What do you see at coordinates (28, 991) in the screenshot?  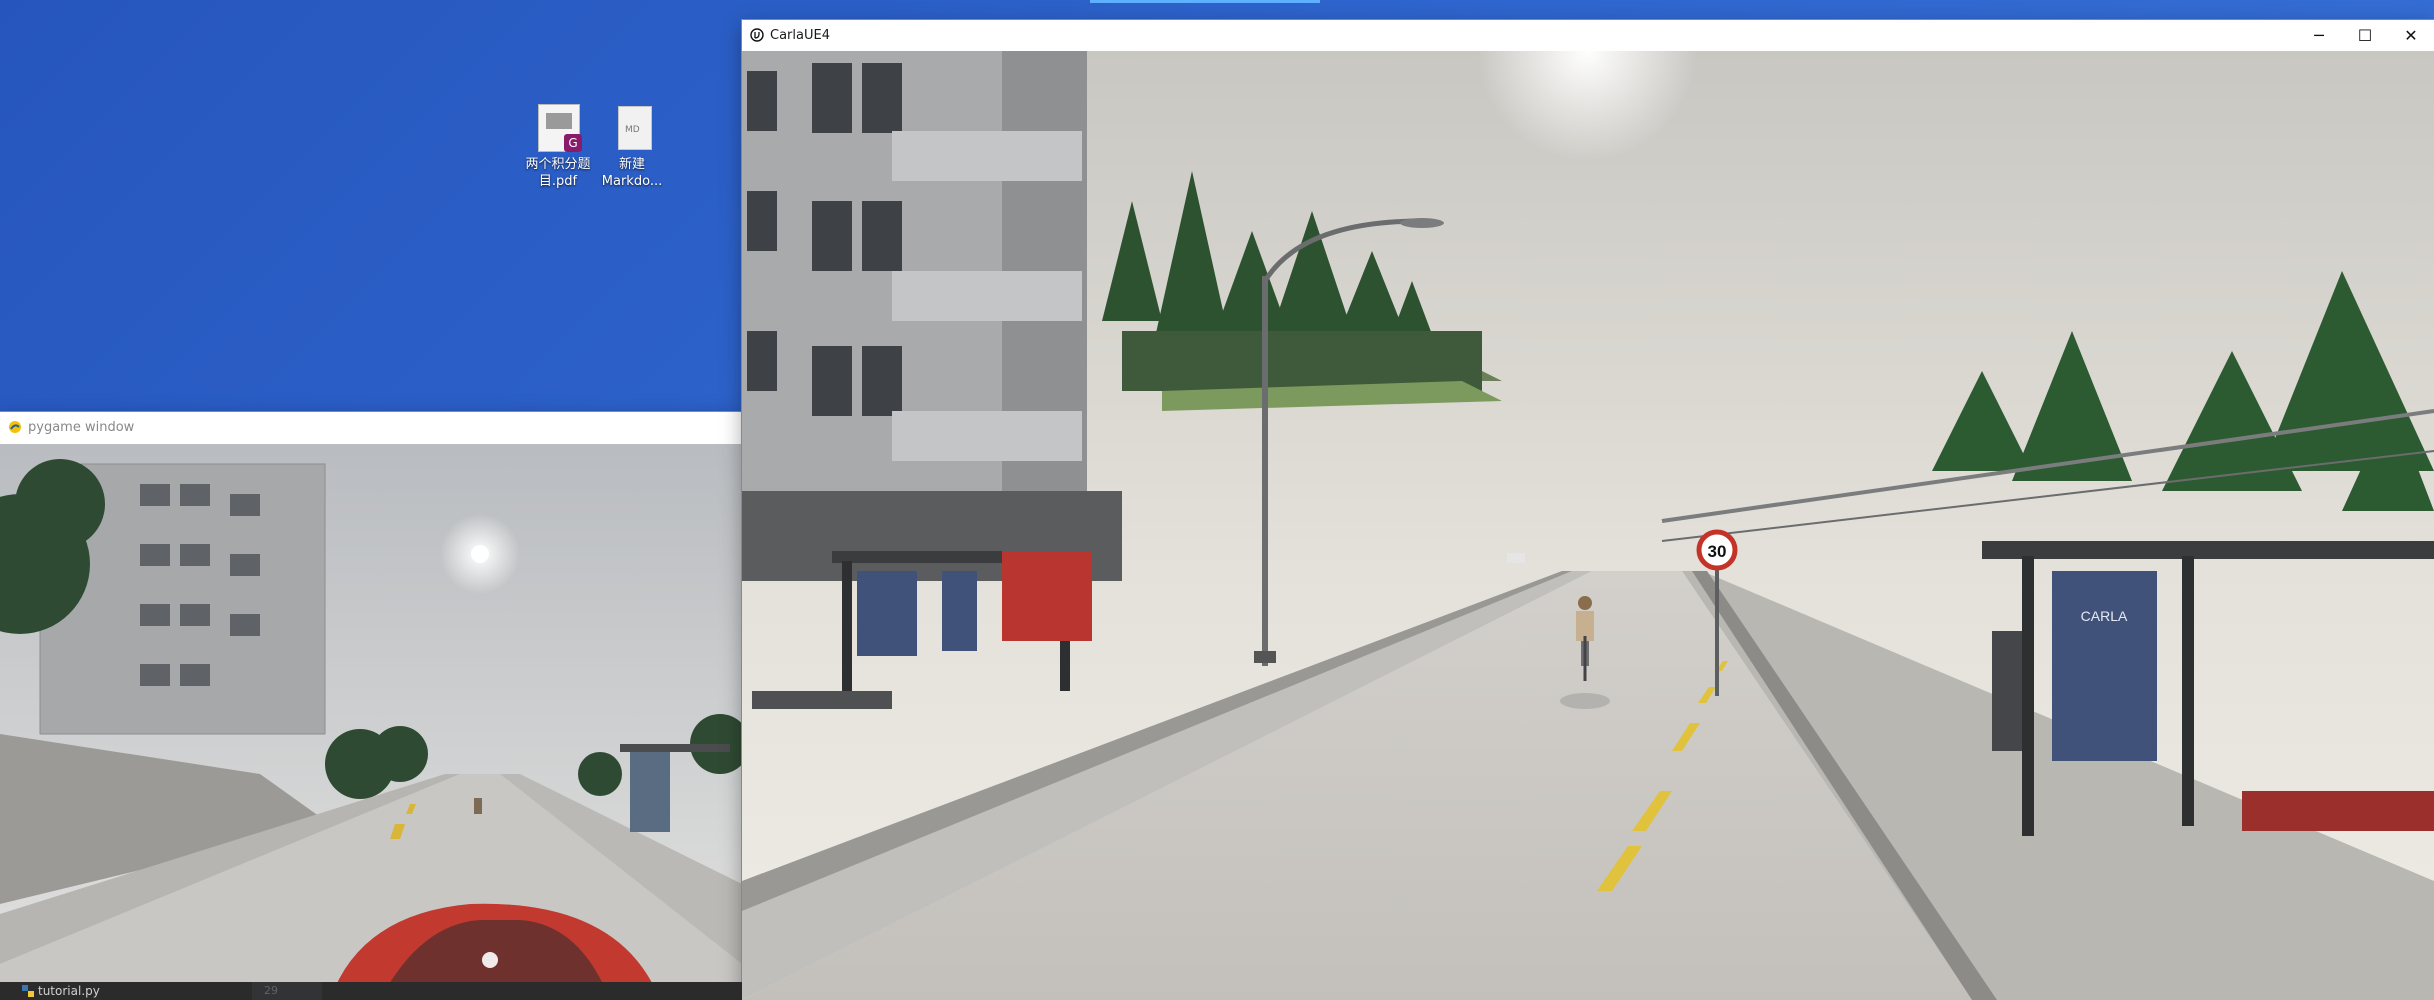 I see `python-file-icon` at bounding box center [28, 991].